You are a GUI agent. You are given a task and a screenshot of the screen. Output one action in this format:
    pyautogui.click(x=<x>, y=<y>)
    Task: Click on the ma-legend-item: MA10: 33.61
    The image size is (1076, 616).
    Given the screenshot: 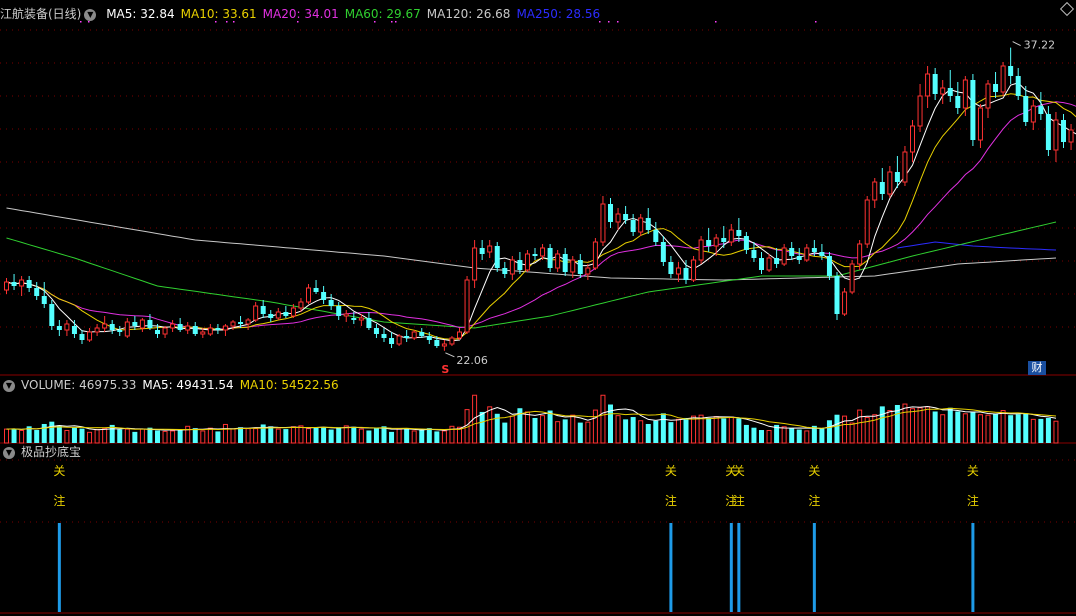 What is the action you would take?
    pyautogui.click(x=218, y=14)
    